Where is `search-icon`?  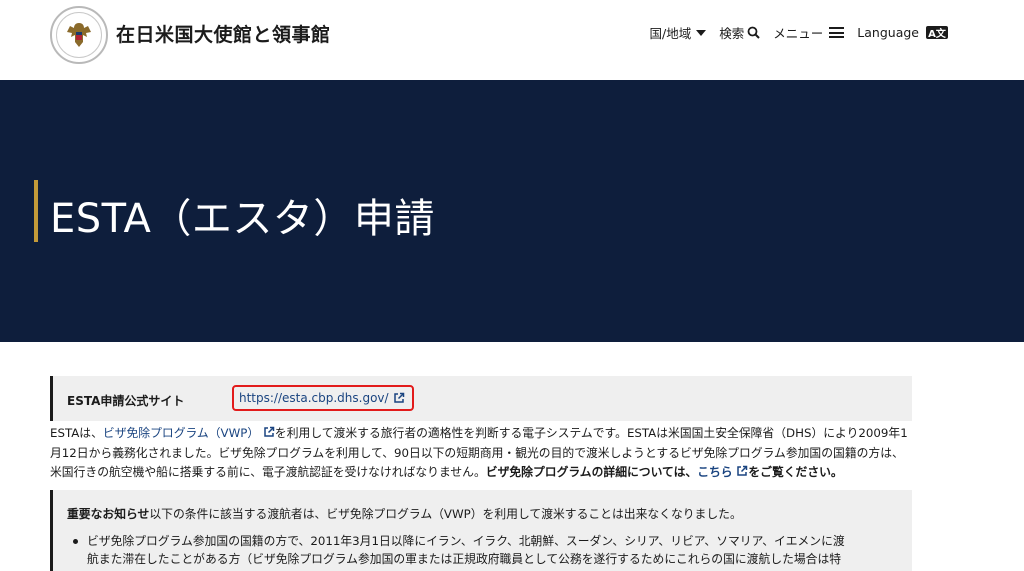 search-icon is located at coordinates (753, 32).